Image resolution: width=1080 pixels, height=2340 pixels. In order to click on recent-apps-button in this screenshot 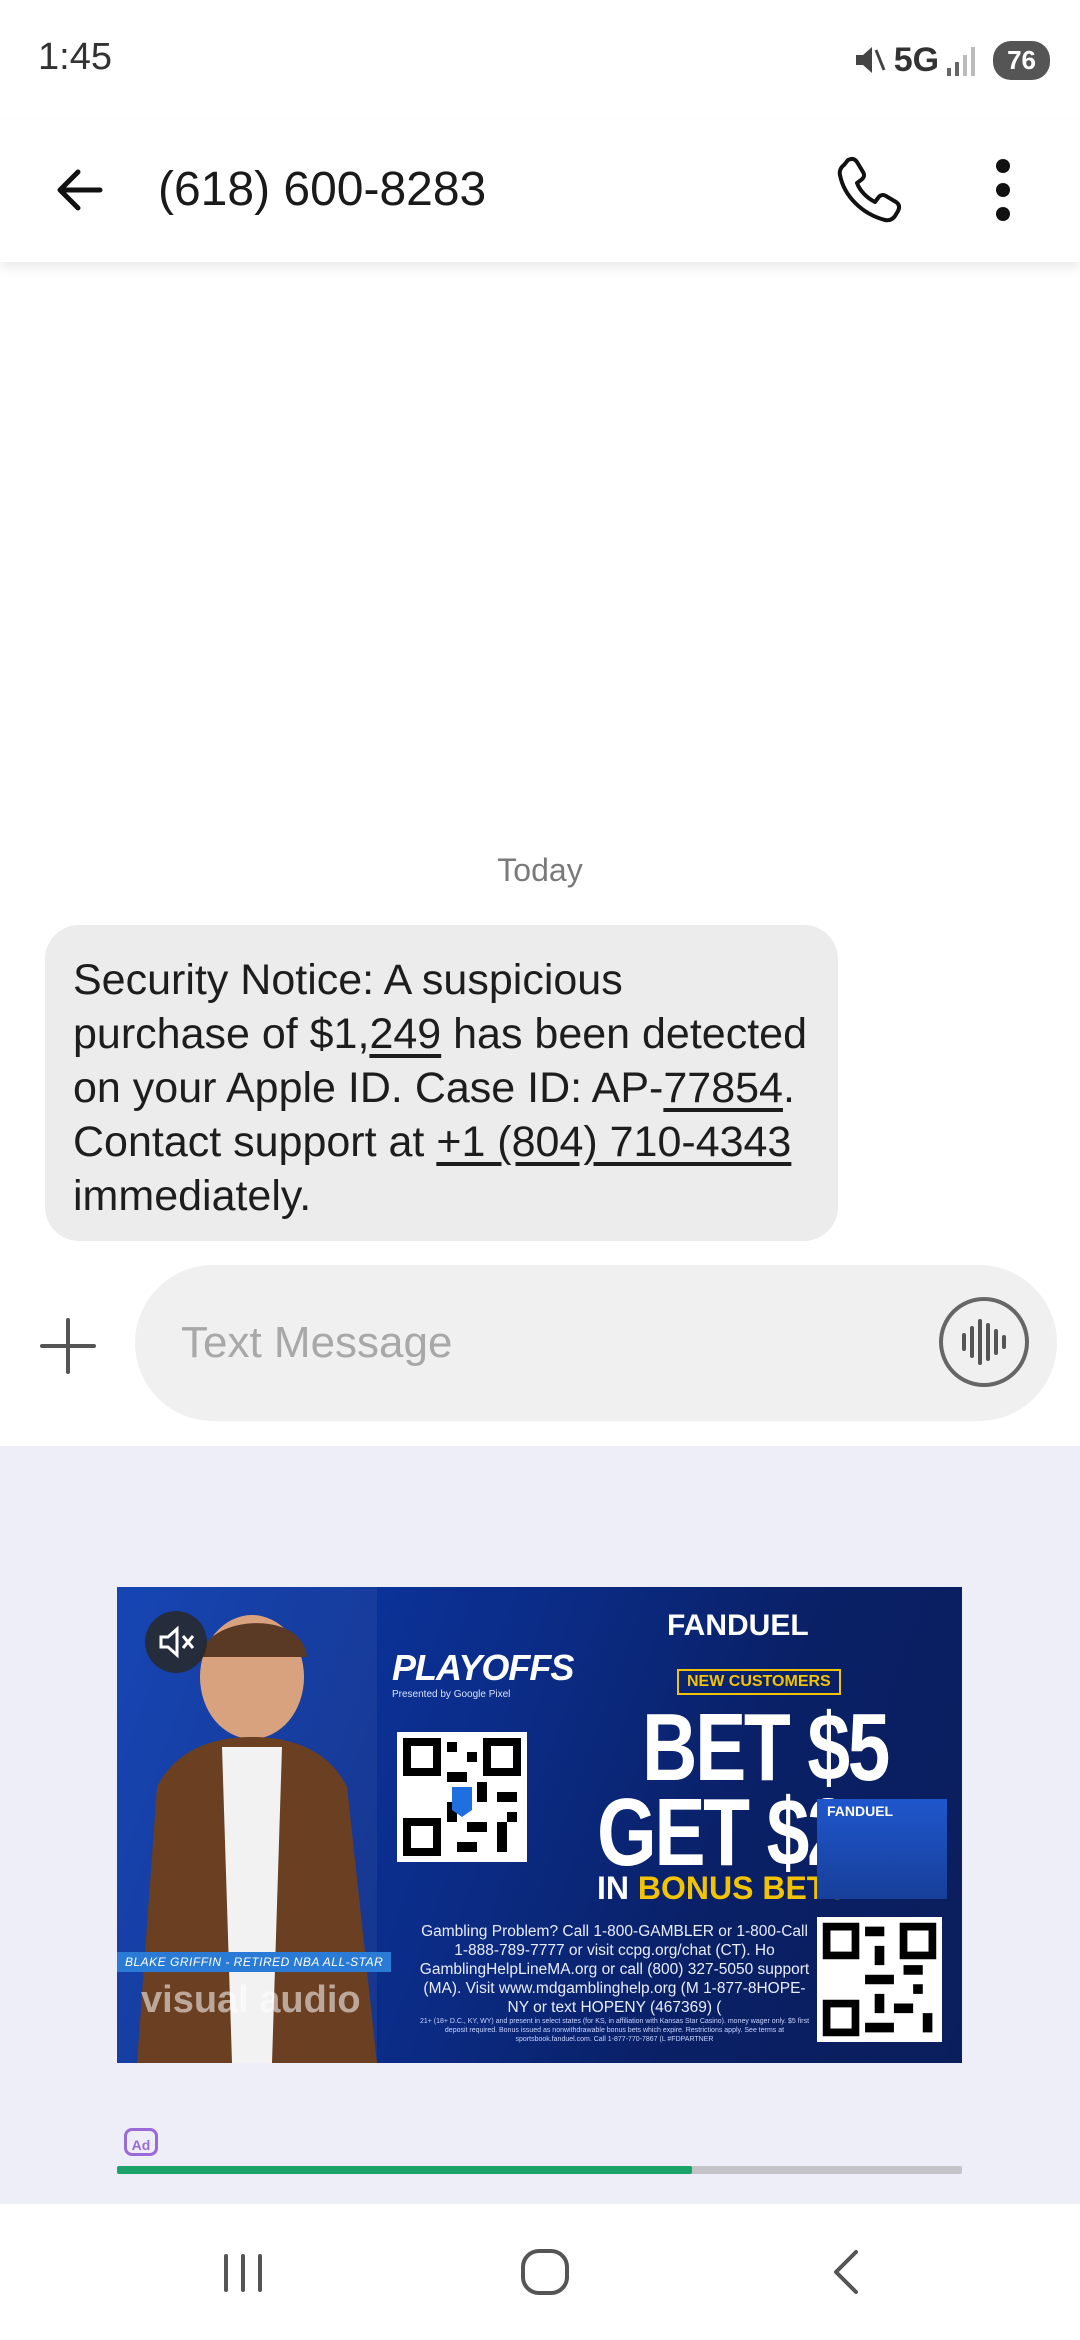, I will do `click(243, 2272)`.